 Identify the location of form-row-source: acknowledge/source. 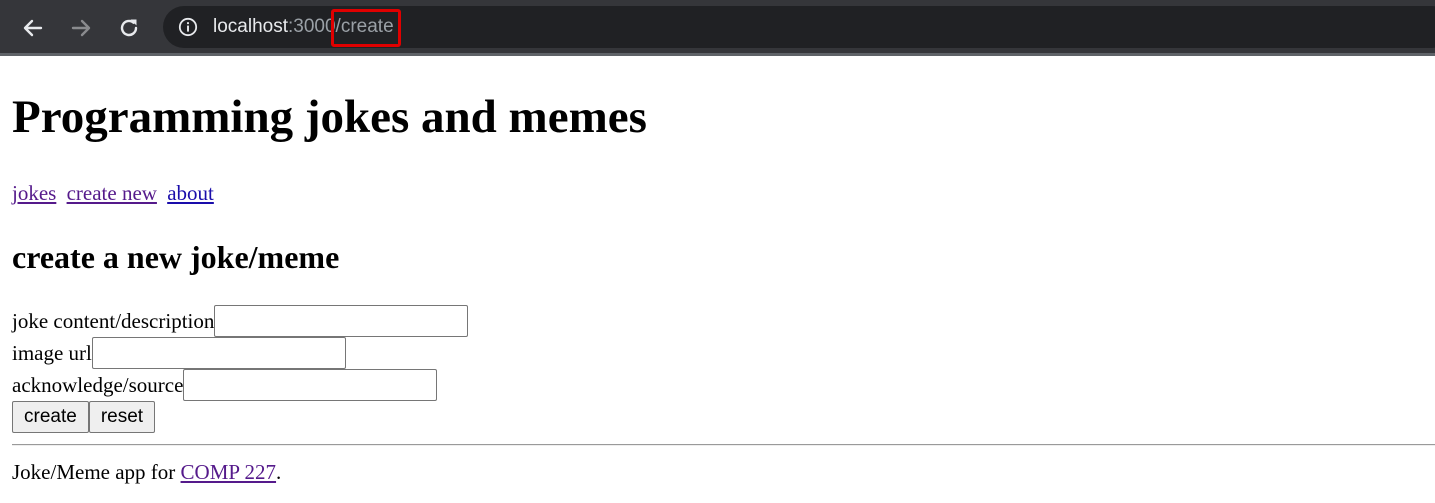
(723, 385).